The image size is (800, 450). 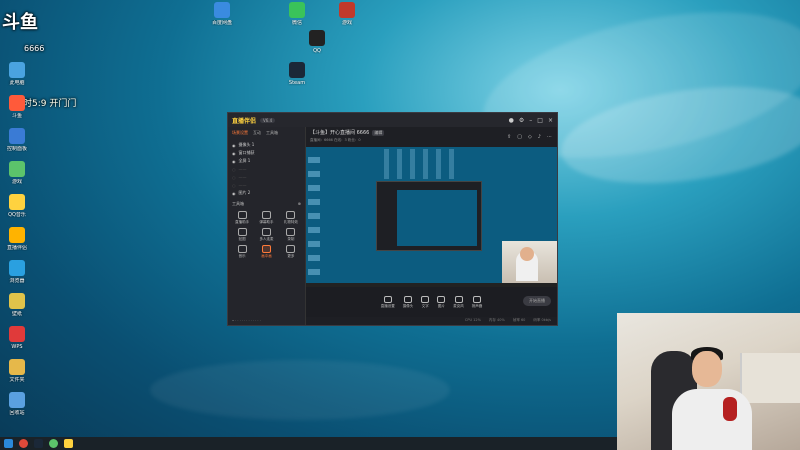 I want to click on add-icon: ⊕, so click(x=299, y=204).